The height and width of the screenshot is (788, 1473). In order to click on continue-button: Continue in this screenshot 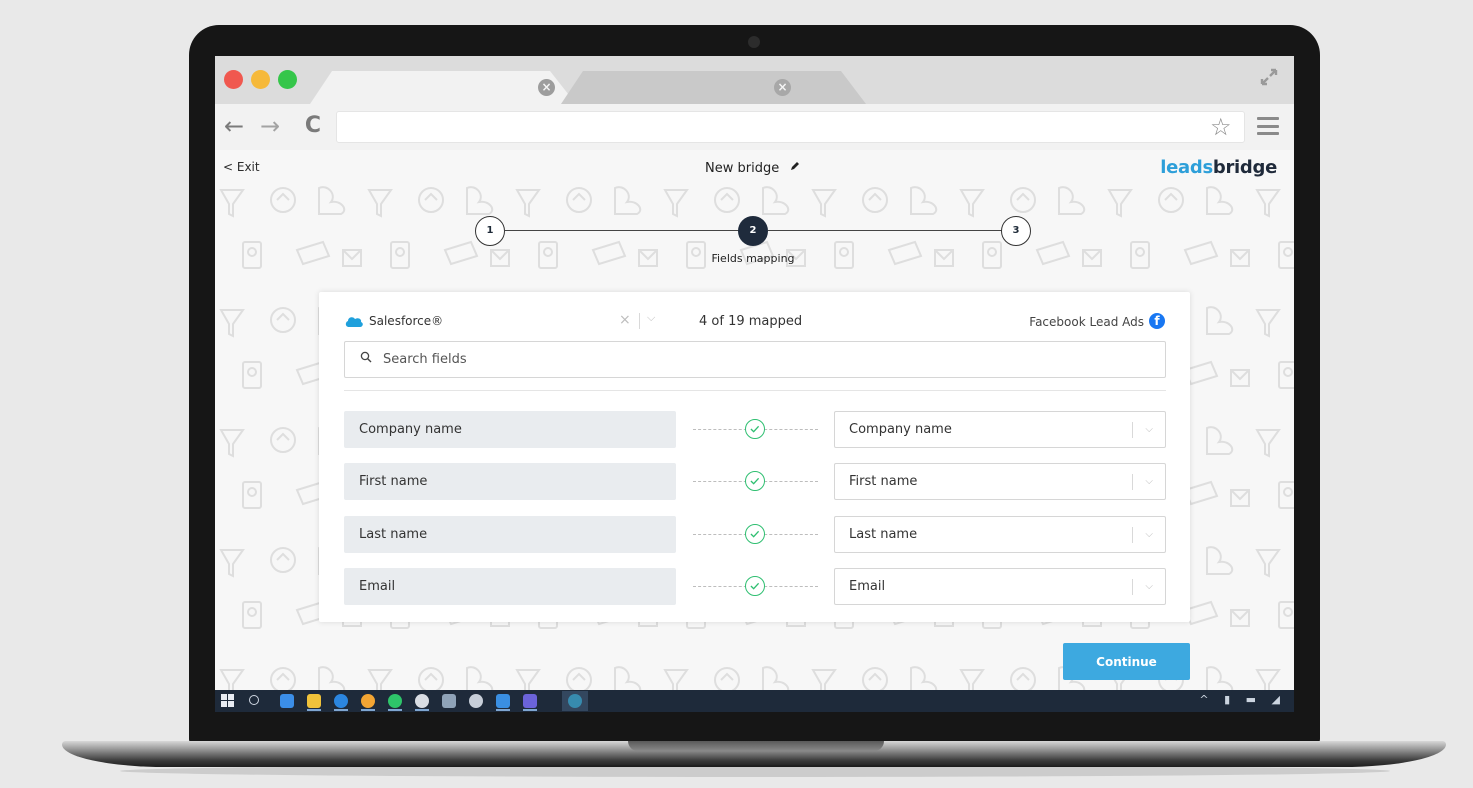, I will do `click(1126, 661)`.